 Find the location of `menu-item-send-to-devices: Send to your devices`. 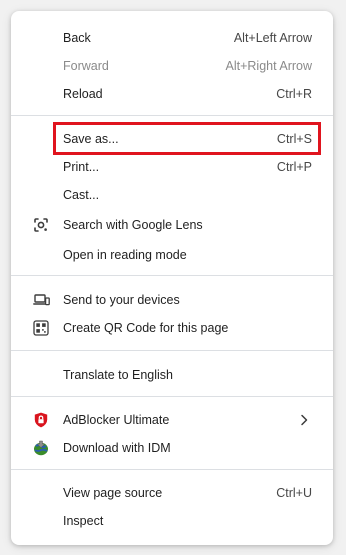

menu-item-send-to-devices: Send to your devices is located at coordinates (172, 300).